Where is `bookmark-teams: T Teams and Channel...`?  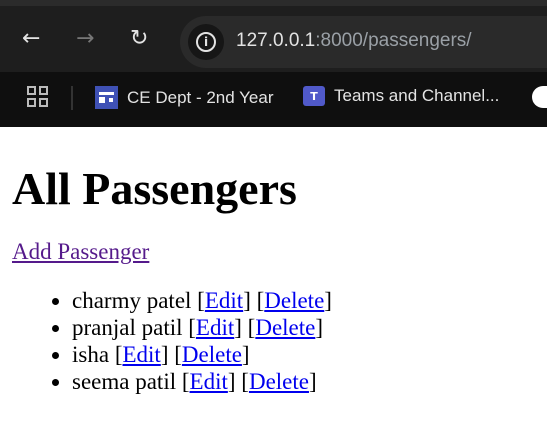 bookmark-teams: T Teams and Channel... is located at coordinates (401, 96).